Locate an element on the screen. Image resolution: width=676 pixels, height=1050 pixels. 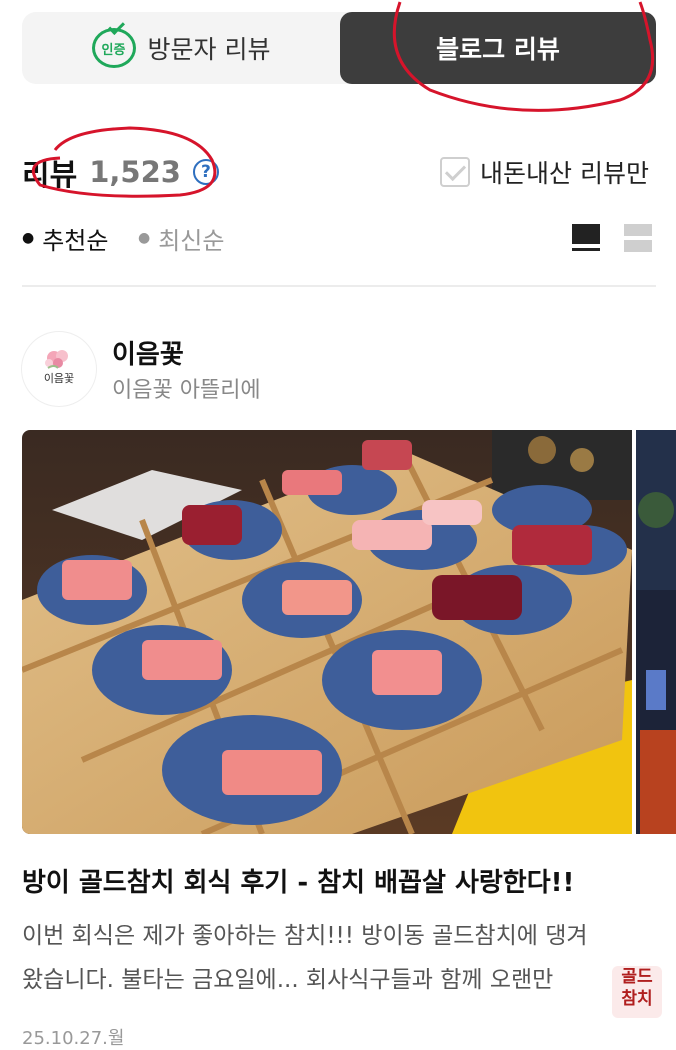
review-tabs: 인증 방문자 리뷰 블로그 리뷰 is located at coordinates (339, 48).